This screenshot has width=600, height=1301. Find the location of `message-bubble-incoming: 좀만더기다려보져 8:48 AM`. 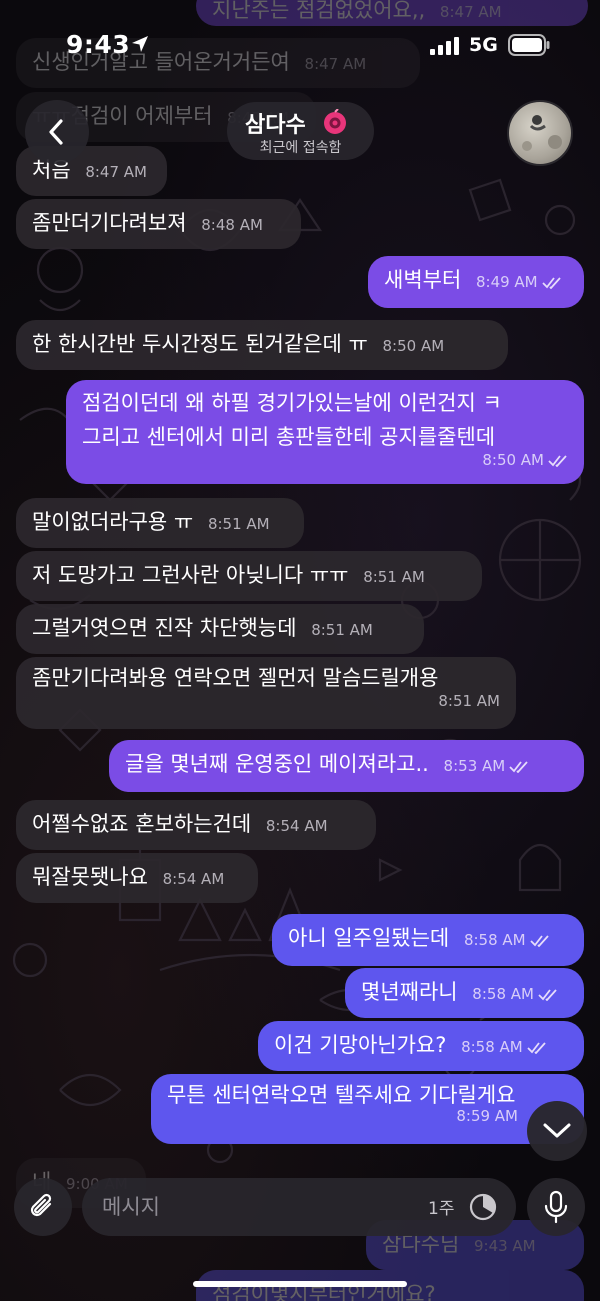

message-bubble-incoming: 좀만더기다려보져 8:48 AM is located at coordinates (158, 224).